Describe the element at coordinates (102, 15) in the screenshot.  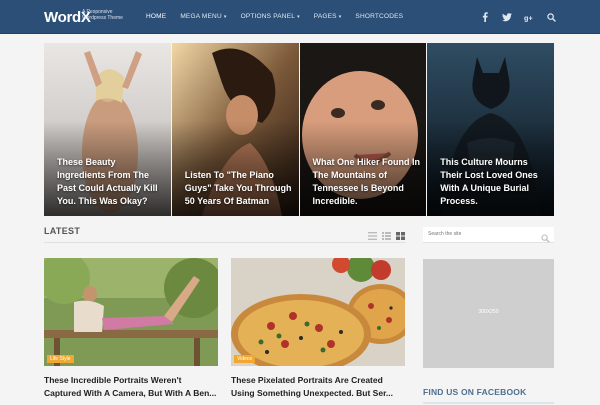
I see `site-tagline: A Responsive Wordpress Theme` at that location.